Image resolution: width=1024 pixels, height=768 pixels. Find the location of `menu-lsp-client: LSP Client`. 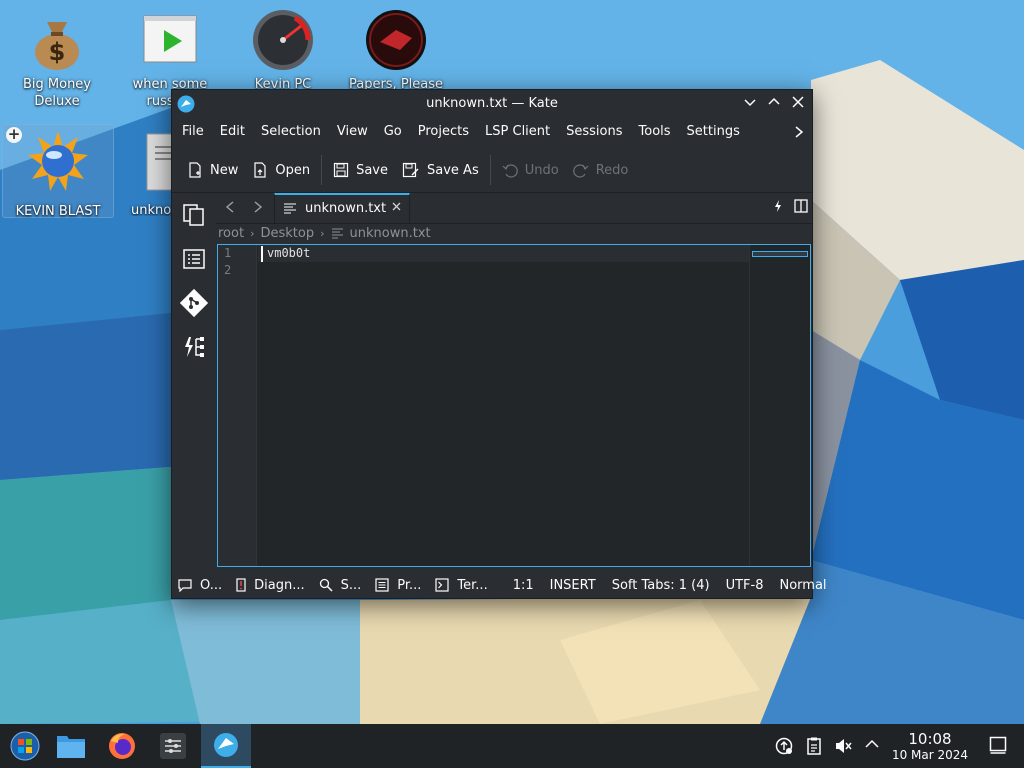

menu-lsp-client: LSP Client is located at coordinates (517, 132).